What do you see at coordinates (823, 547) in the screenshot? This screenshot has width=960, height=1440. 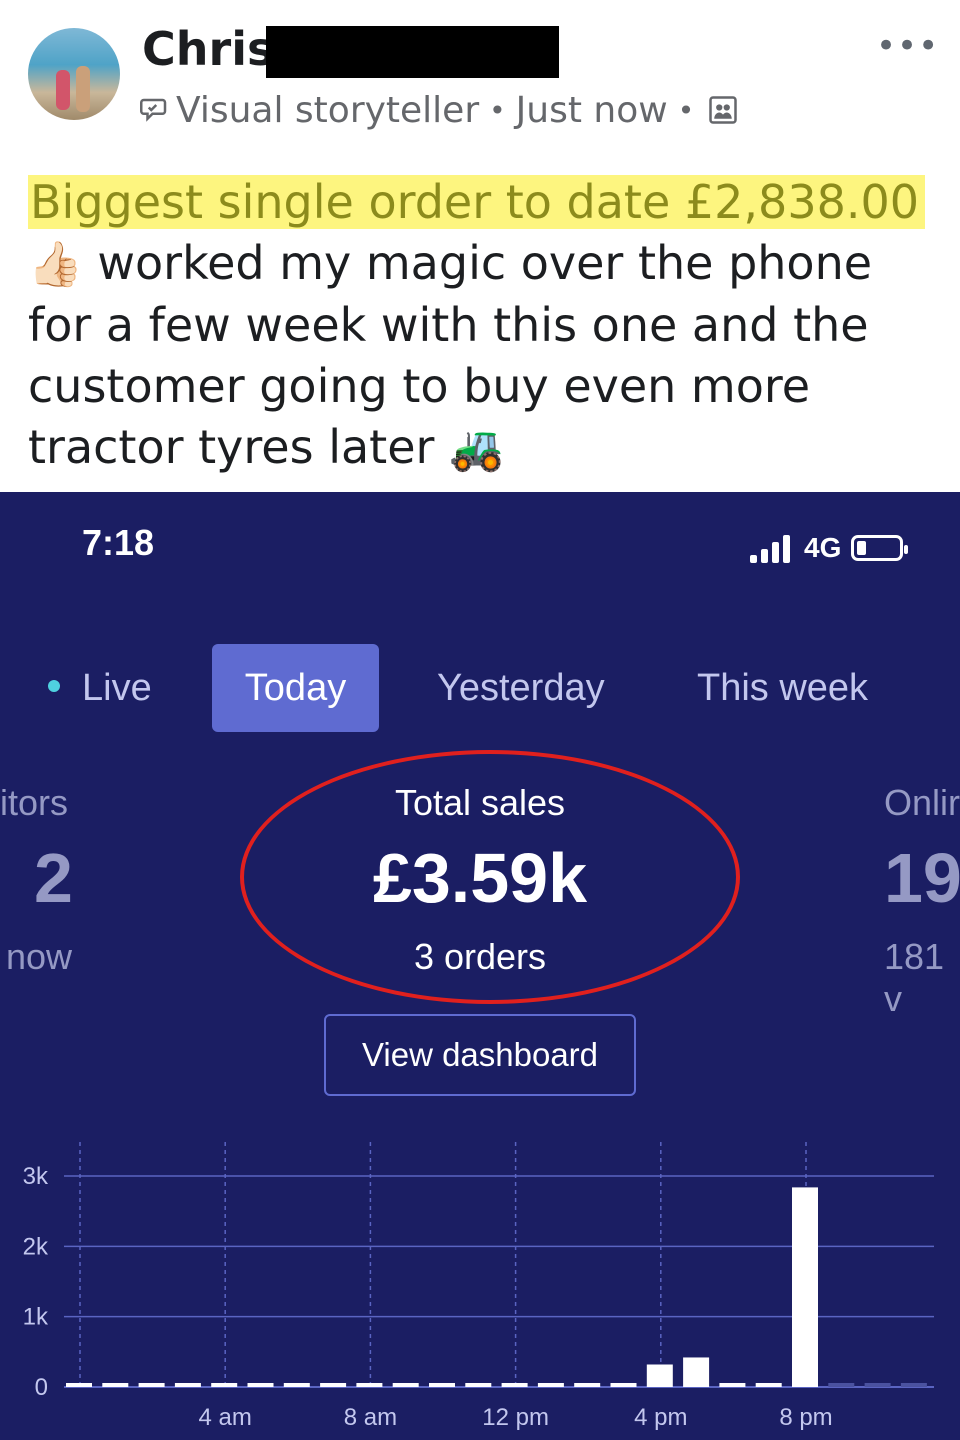 I see `network-type: 4G` at bounding box center [823, 547].